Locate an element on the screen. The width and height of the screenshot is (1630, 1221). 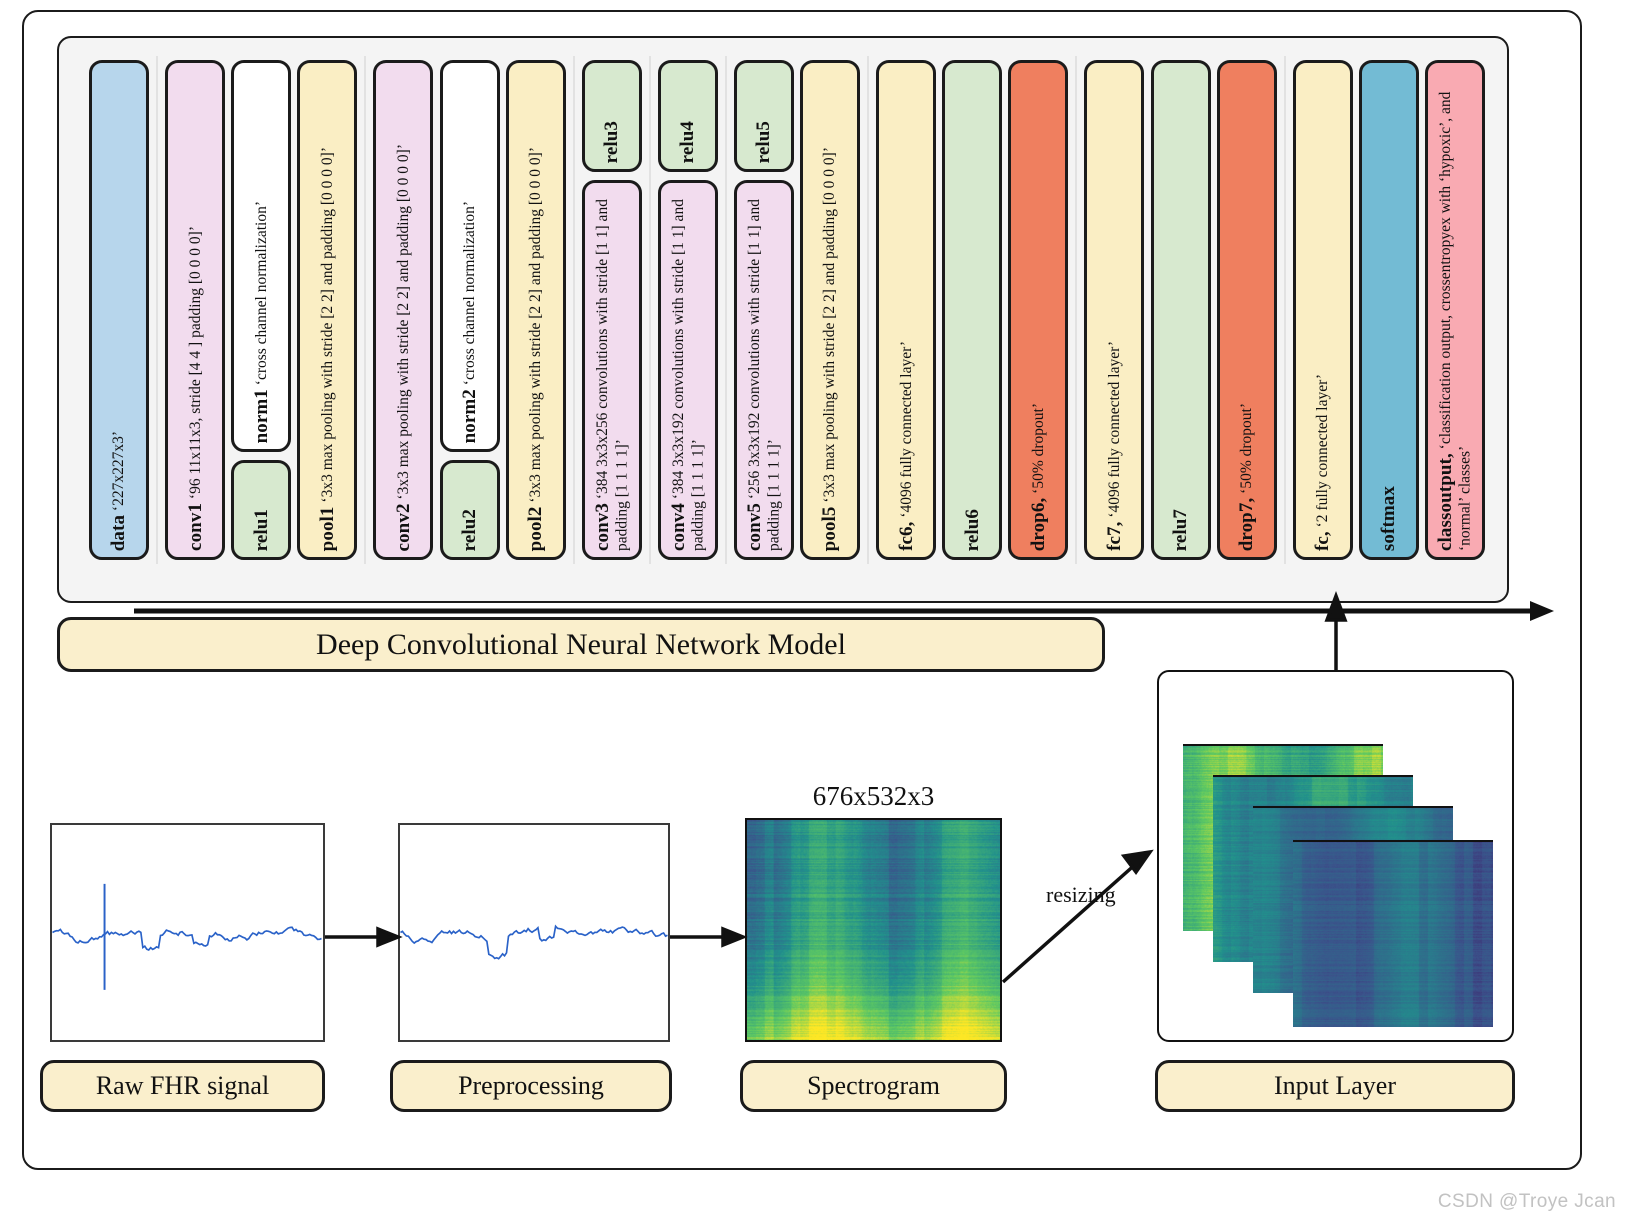
cnn-layer-box-fc: fc, ‘2 fully connected layer’ is located at coordinates (1322, 310).